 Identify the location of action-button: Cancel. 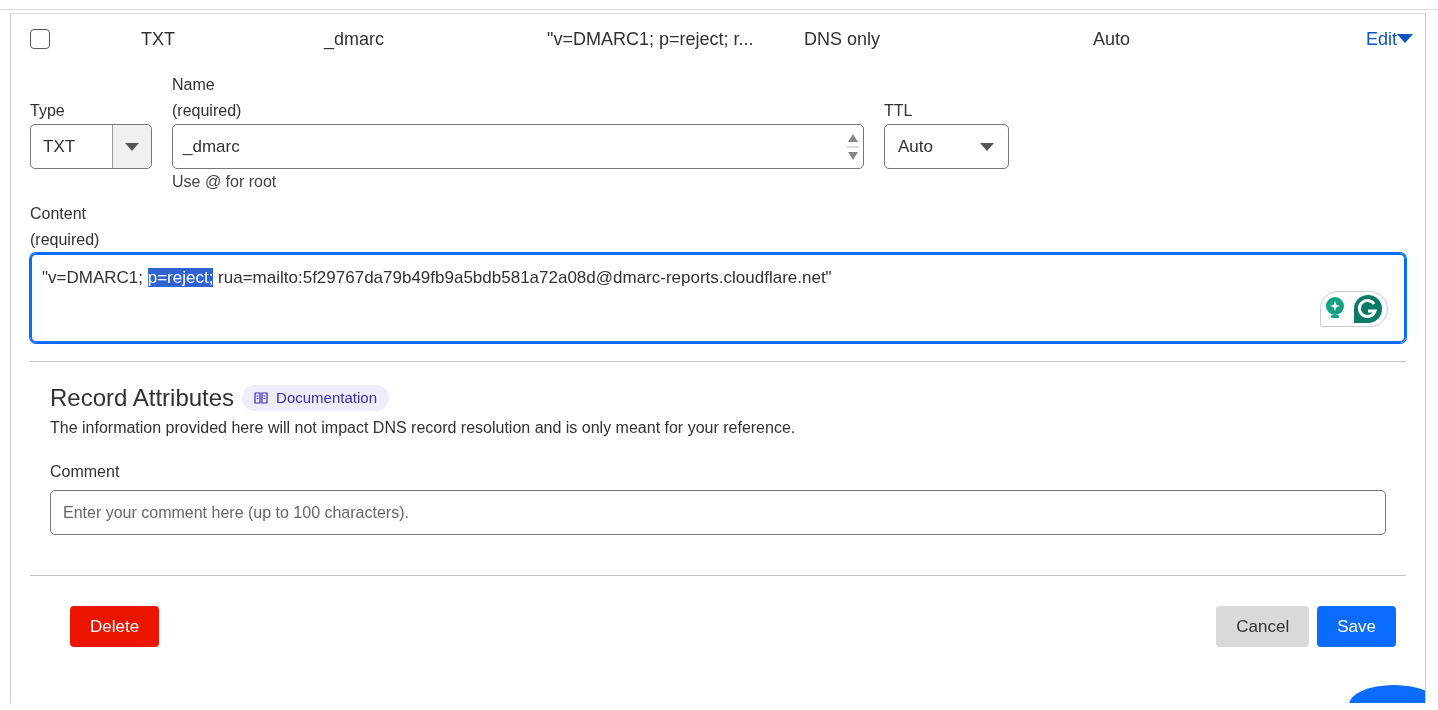
(1263, 626).